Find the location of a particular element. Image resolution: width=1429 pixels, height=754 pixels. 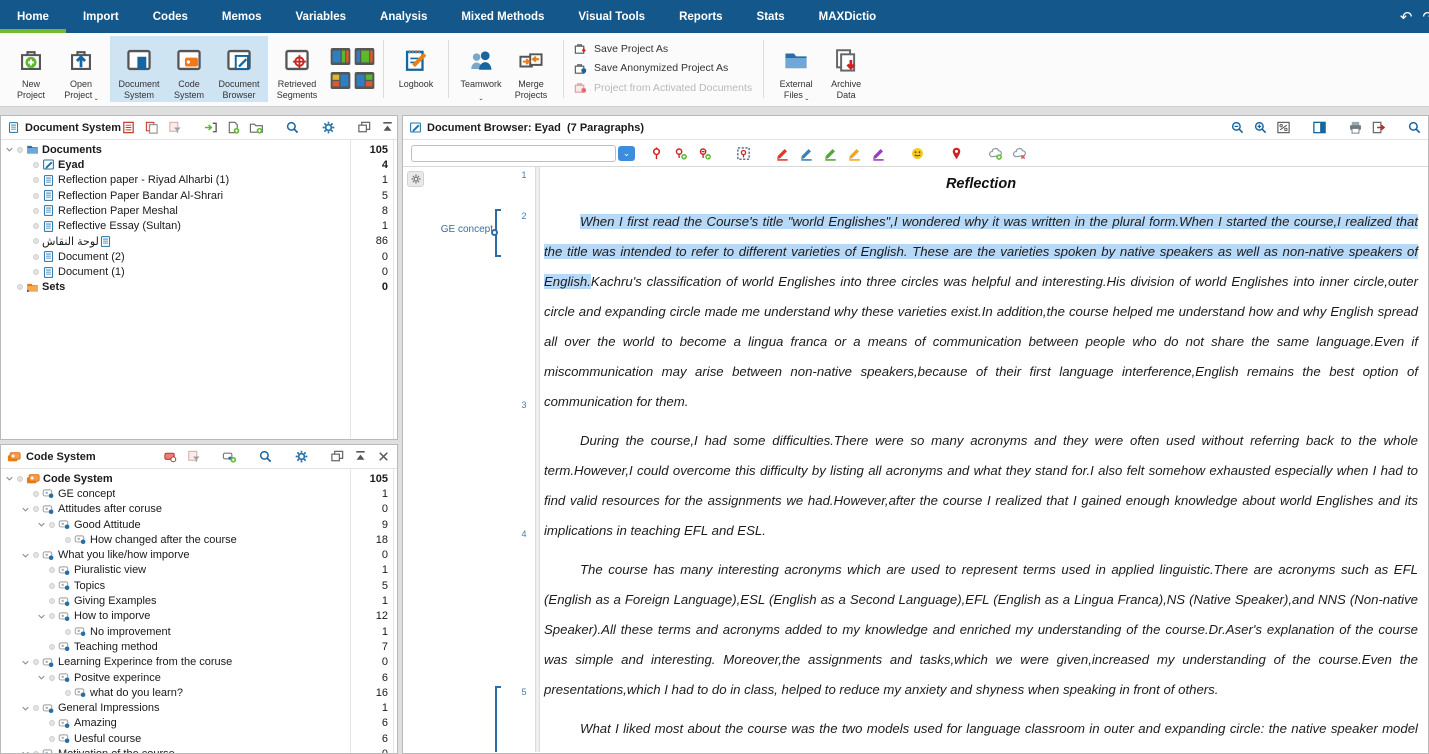

coding-bracket is located at coordinates (498, 719).